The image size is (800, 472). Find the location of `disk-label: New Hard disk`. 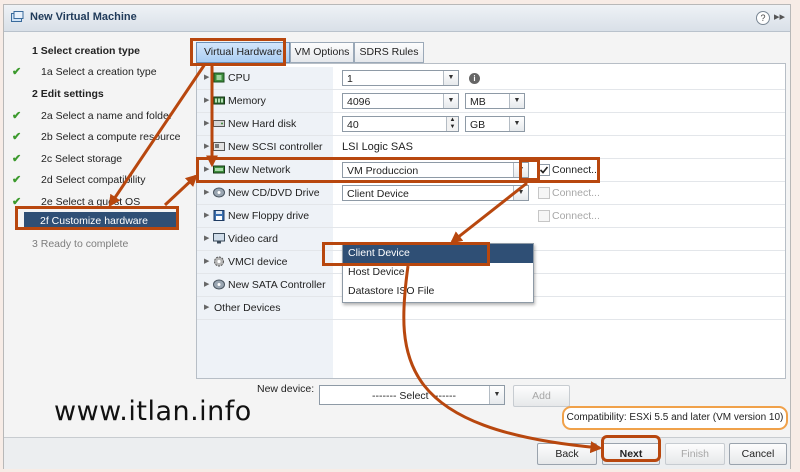

disk-label: New Hard disk is located at coordinates (262, 124).